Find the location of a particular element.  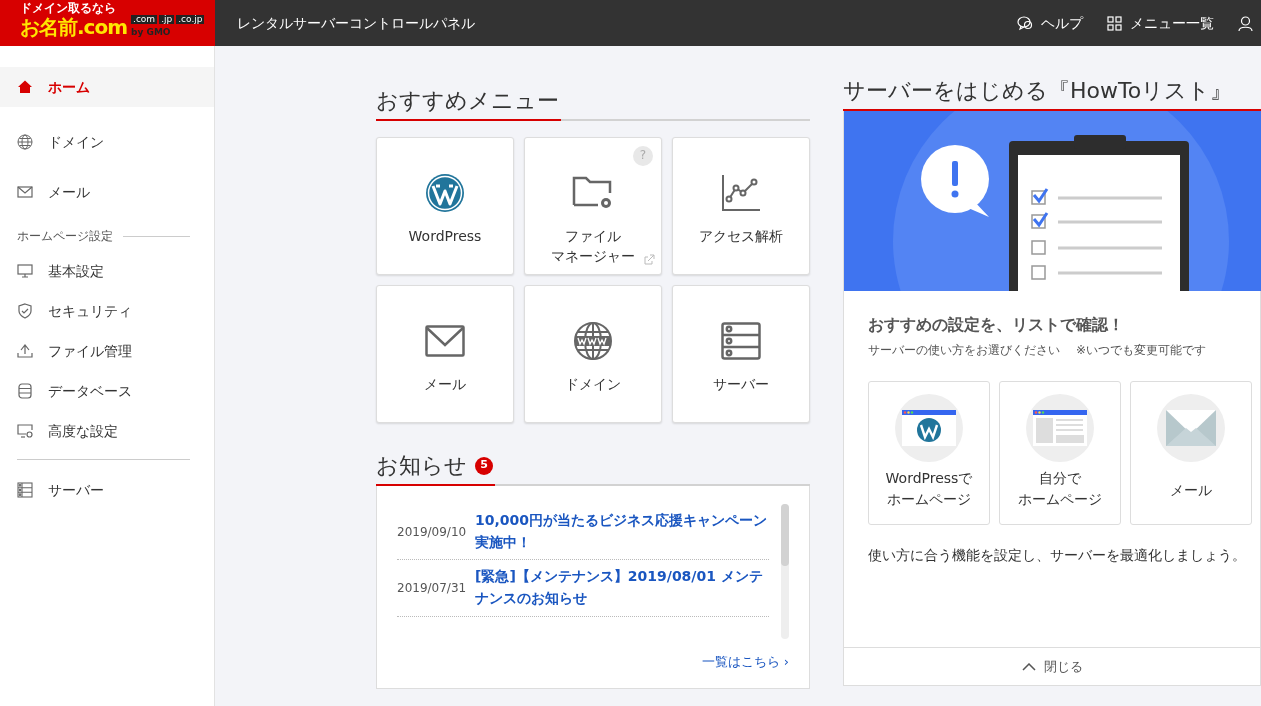

tile-label: ファイル is located at coordinates (593, 236).